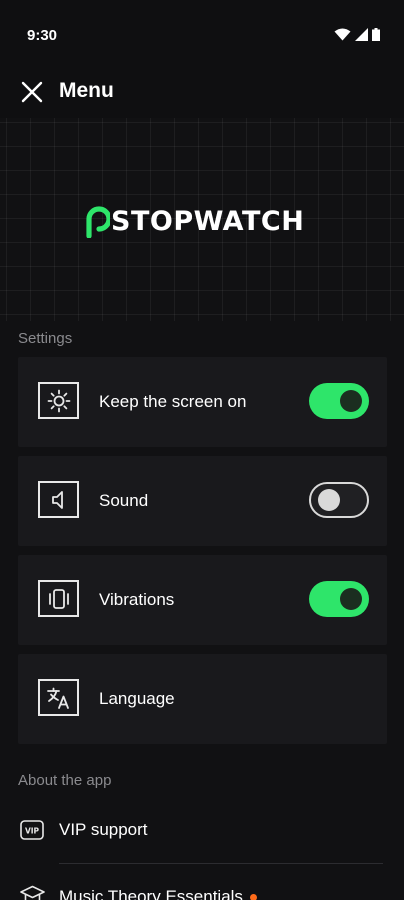 This screenshot has height=900, width=404. Describe the element at coordinates (339, 599) in the screenshot. I see `vibrations-toggle` at that location.